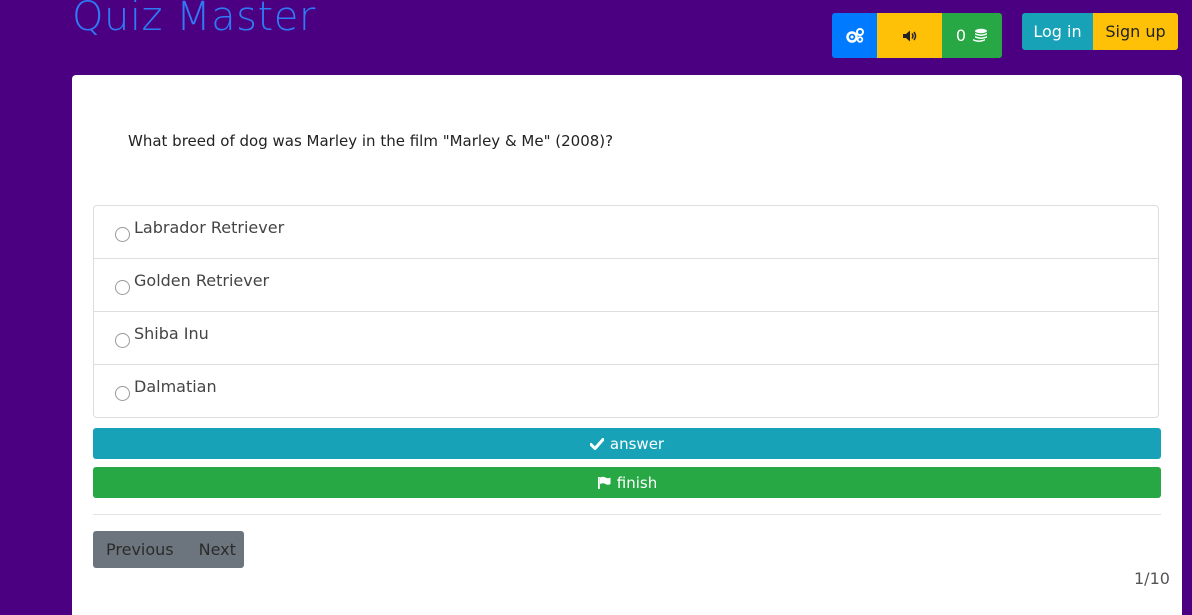 This screenshot has height=615, width=1192. I want to click on coins-button: 0, so click(972, 35).